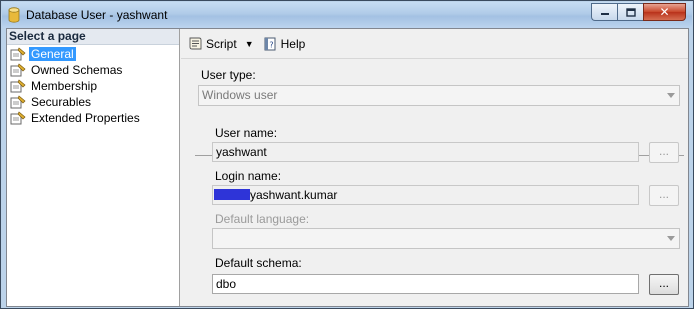  I want to click on window-controls: ✕, so click(638, 12).